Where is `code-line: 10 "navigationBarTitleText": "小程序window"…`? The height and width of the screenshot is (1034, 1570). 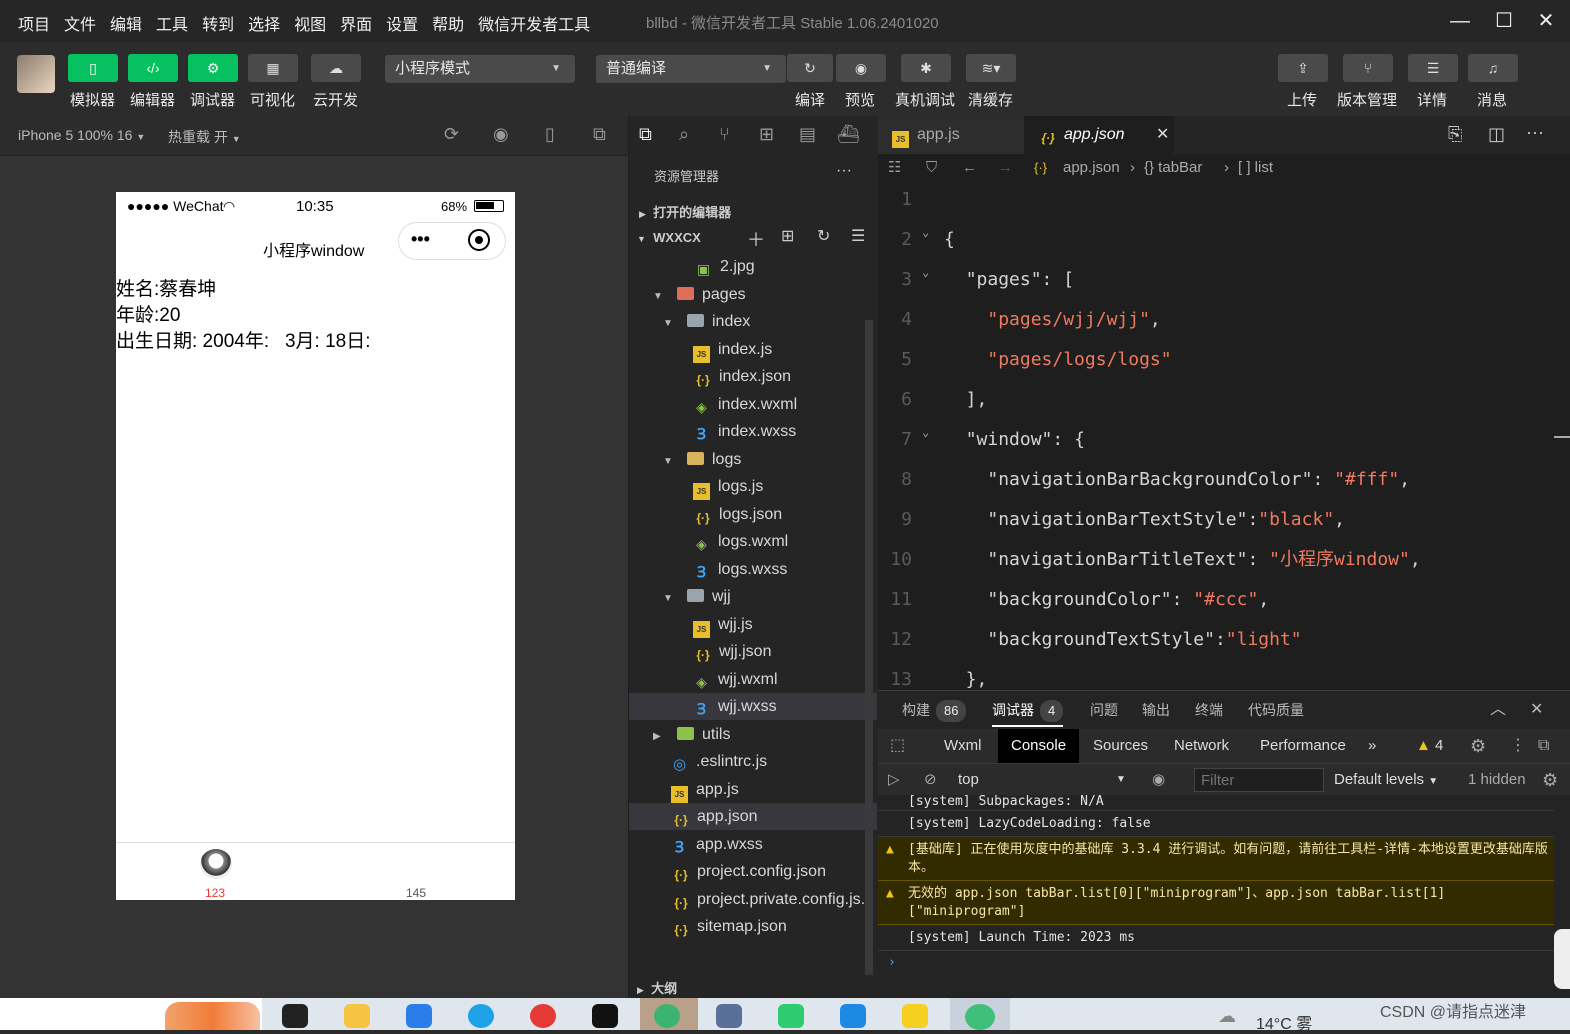 code-line: 10 "navigationBarTitleText": "小程序window"… is located at coordinates (1224, 560).